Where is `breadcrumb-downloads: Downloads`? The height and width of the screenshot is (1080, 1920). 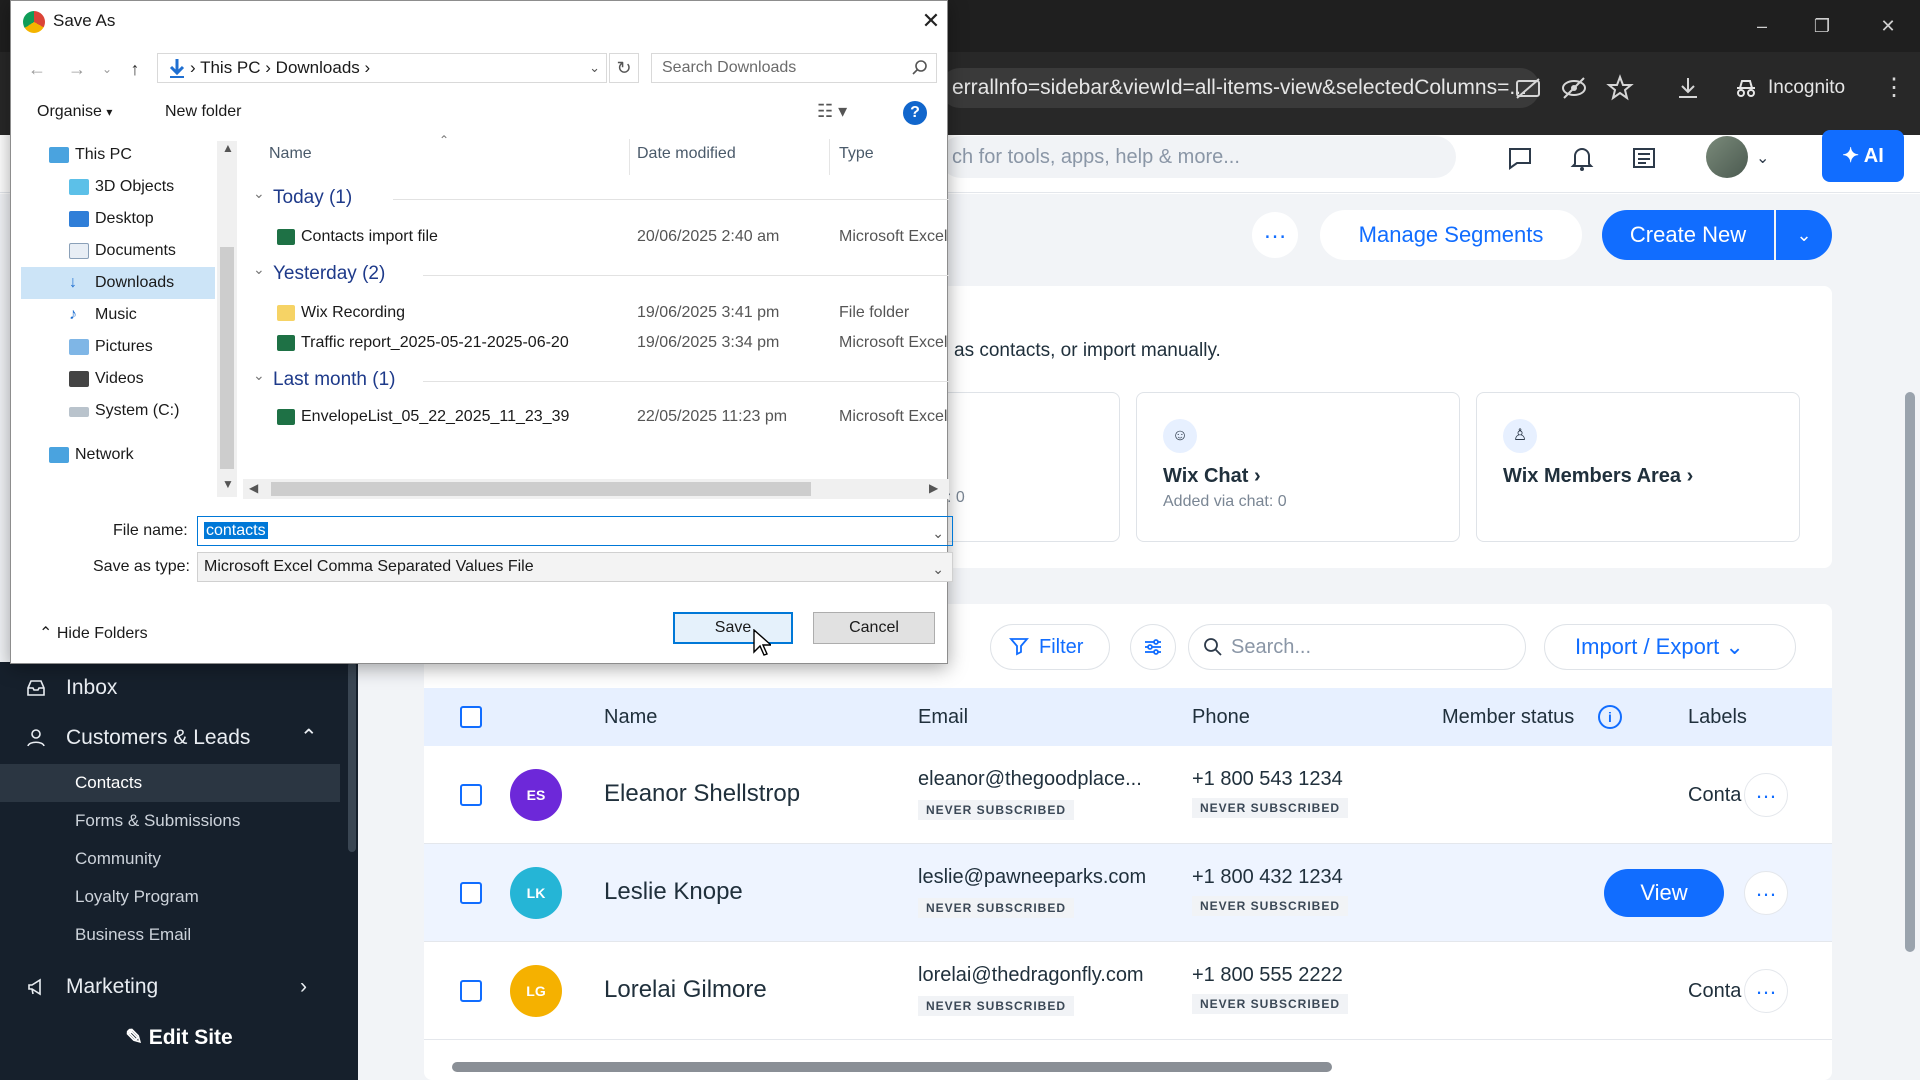 breadcrumb-downloads: Downloads is located at coordinates (318, 67).